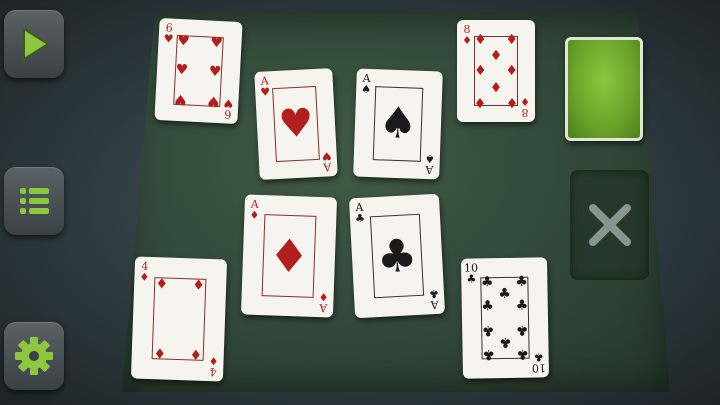  What do you see at coordinates (198, 71) in the screenshot?
I see `card-6-hearts: 6 ♥ 6 ♥ ♥ ♥ ♥ ♥ ♥ ♥` at bounding box center [198, 71].